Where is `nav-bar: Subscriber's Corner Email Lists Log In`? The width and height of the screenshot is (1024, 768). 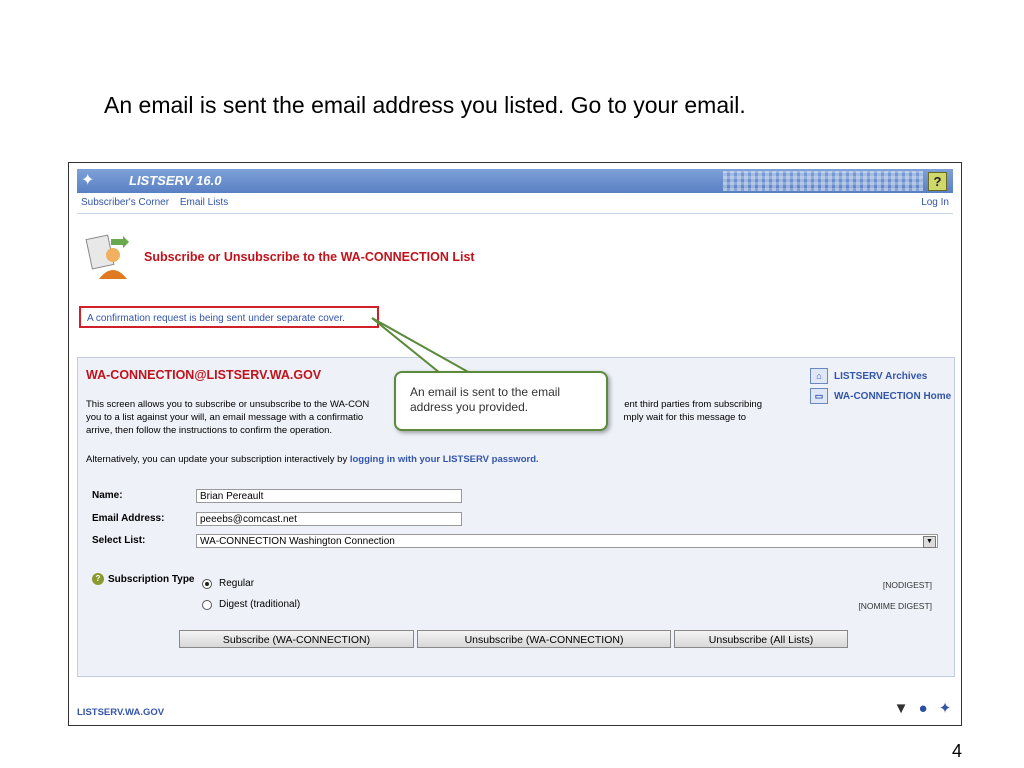 nav-bar: Subscriber's Corner Email Lists Log In is located at coordinates (515, 203).